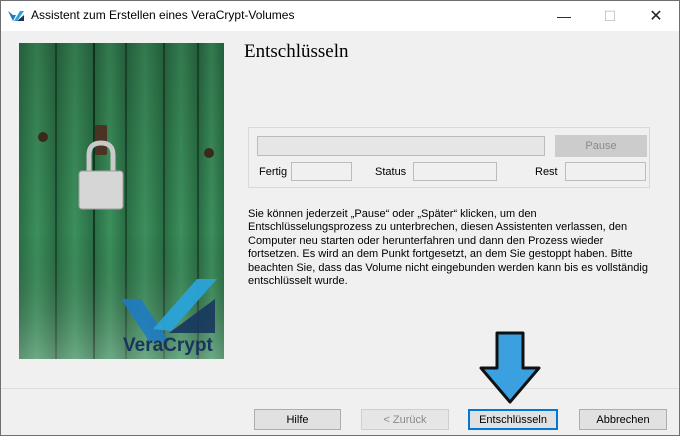 The image size is (680, 436). I want to click on status-value-field, so click(455, 171).